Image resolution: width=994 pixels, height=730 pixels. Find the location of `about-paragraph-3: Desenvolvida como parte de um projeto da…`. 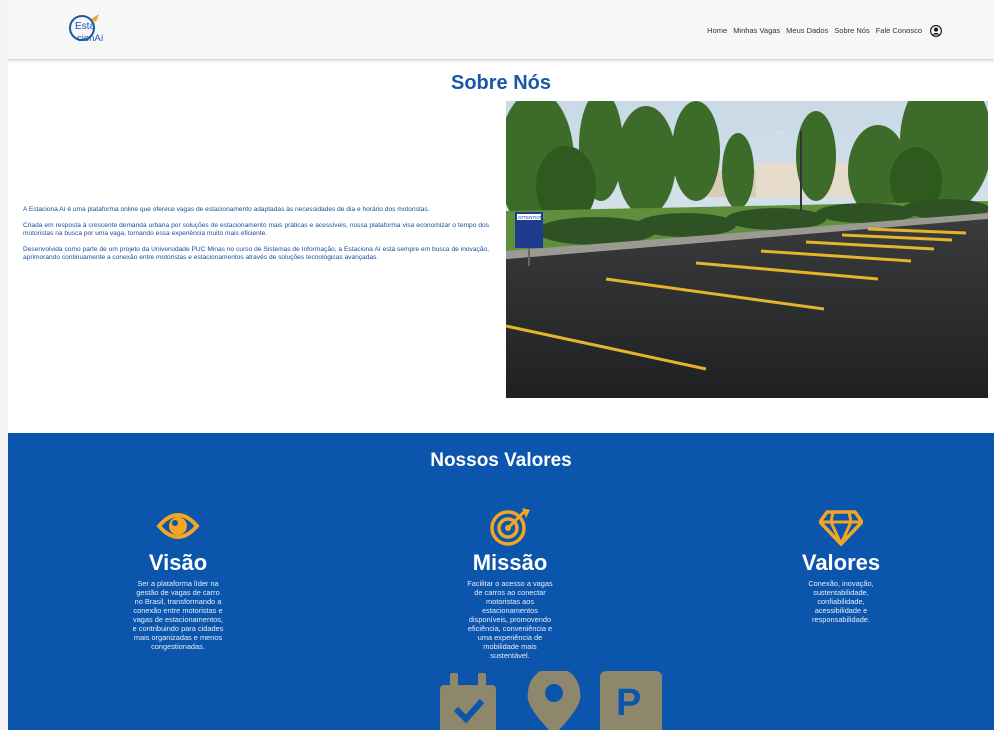

about-paragraph-3: Desenvolvida como parte de um projeto da… is located at coordinates (256, 253).